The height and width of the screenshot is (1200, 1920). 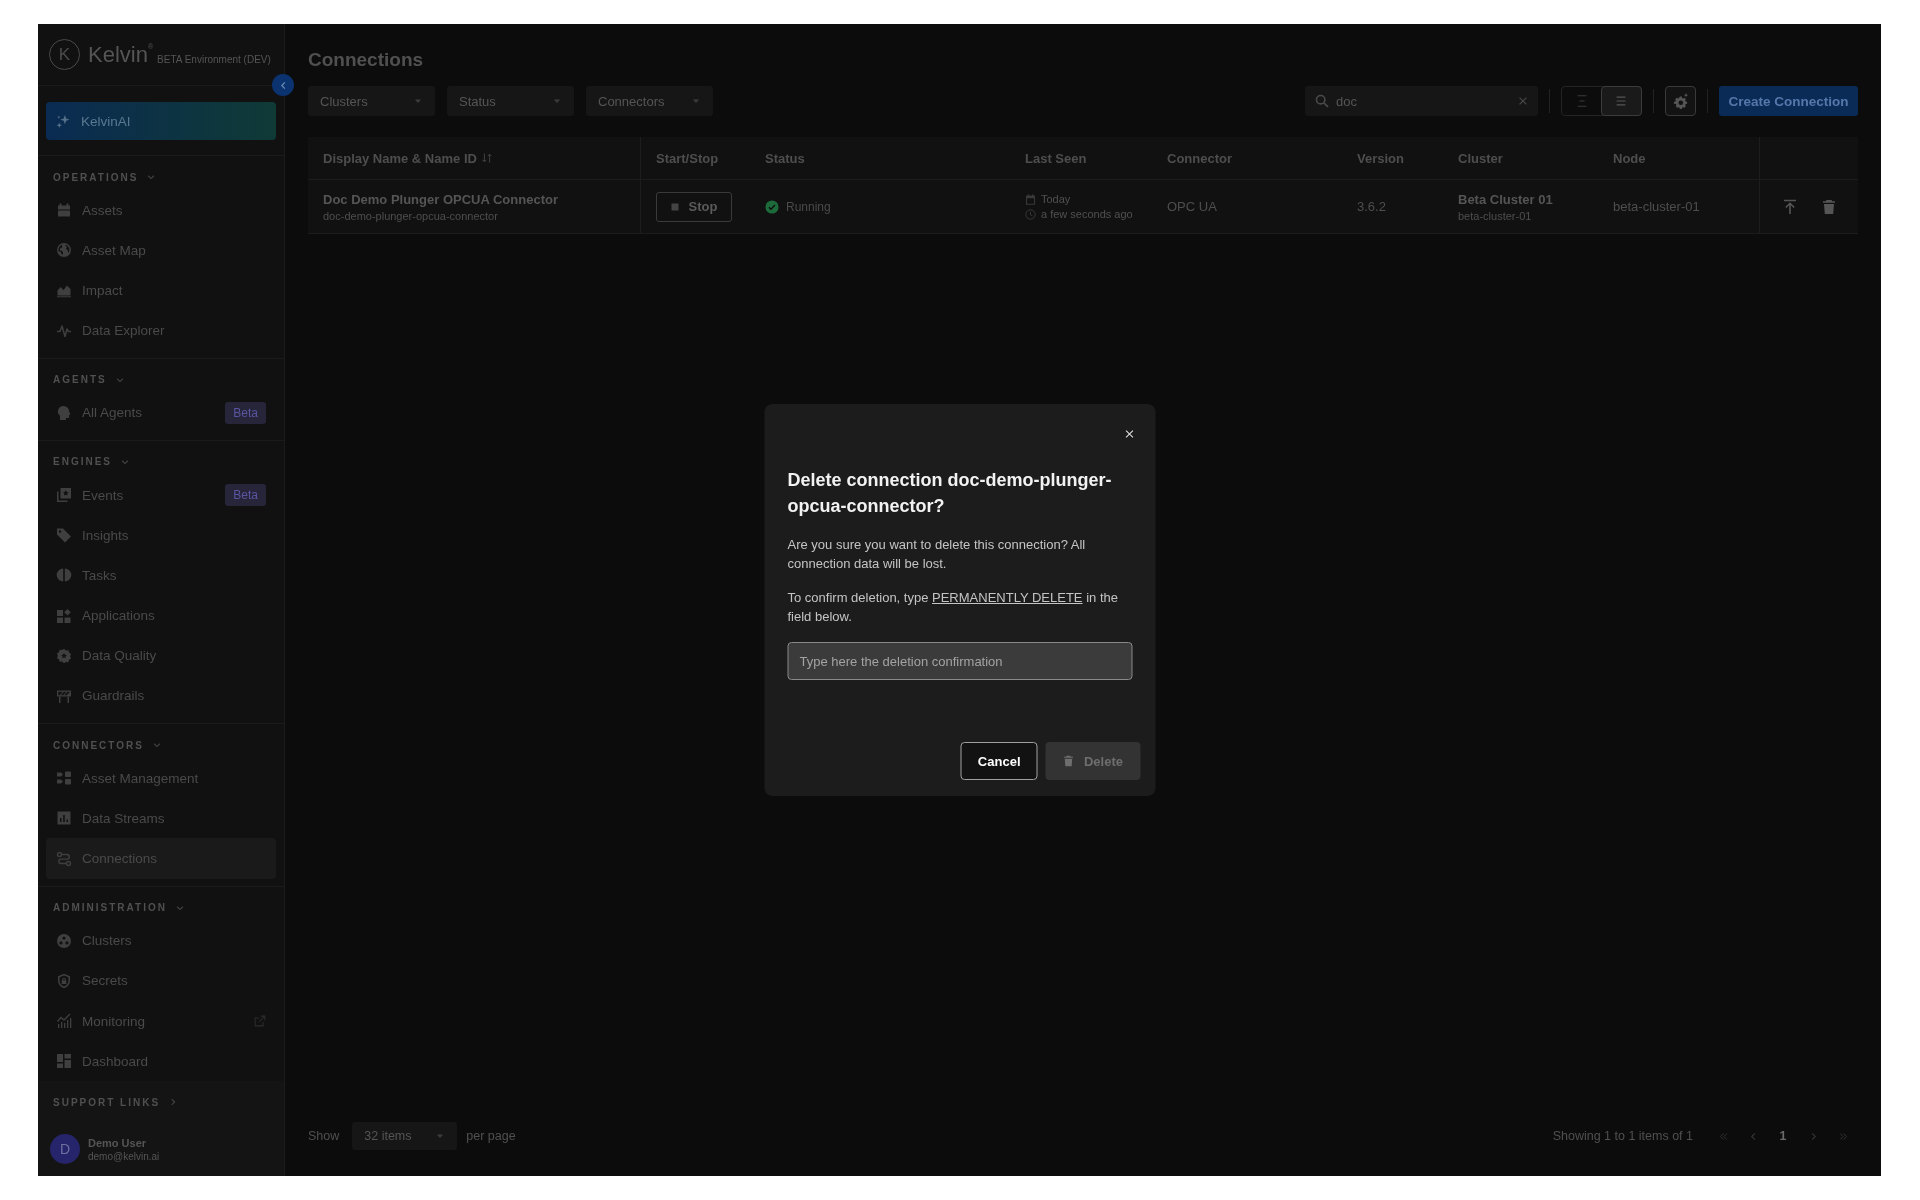 I want to click on cancel-button: Cancel, so click(x=999, y=761).